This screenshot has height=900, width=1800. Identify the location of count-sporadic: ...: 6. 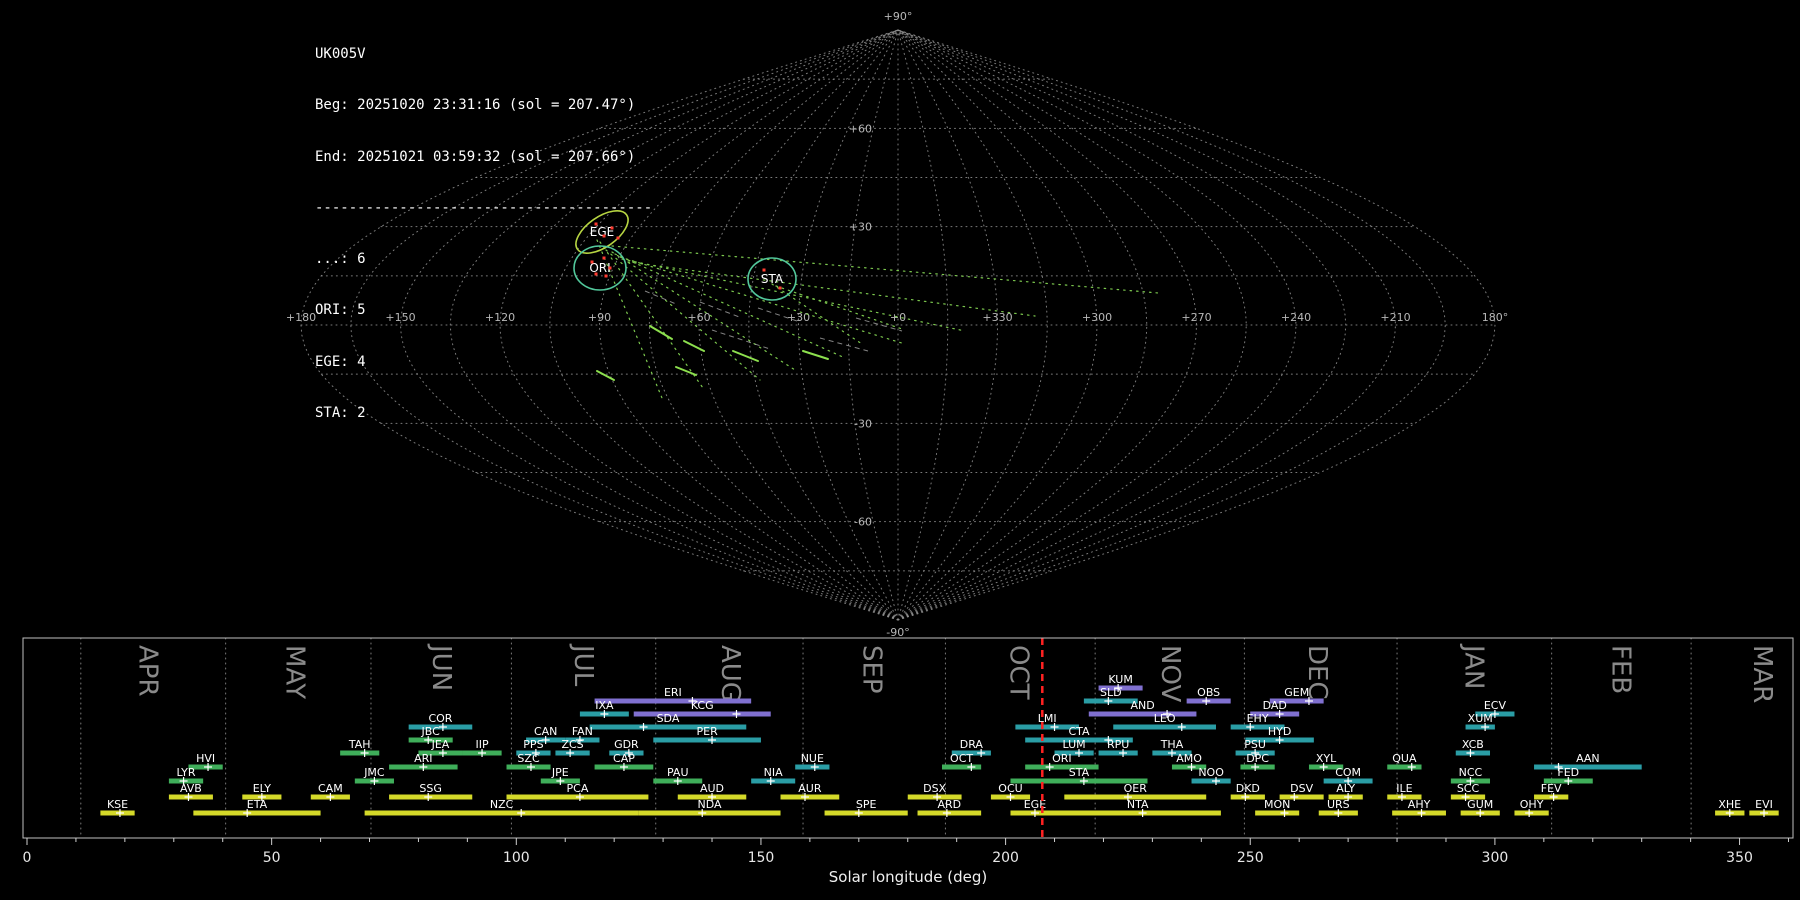
(340, 259).